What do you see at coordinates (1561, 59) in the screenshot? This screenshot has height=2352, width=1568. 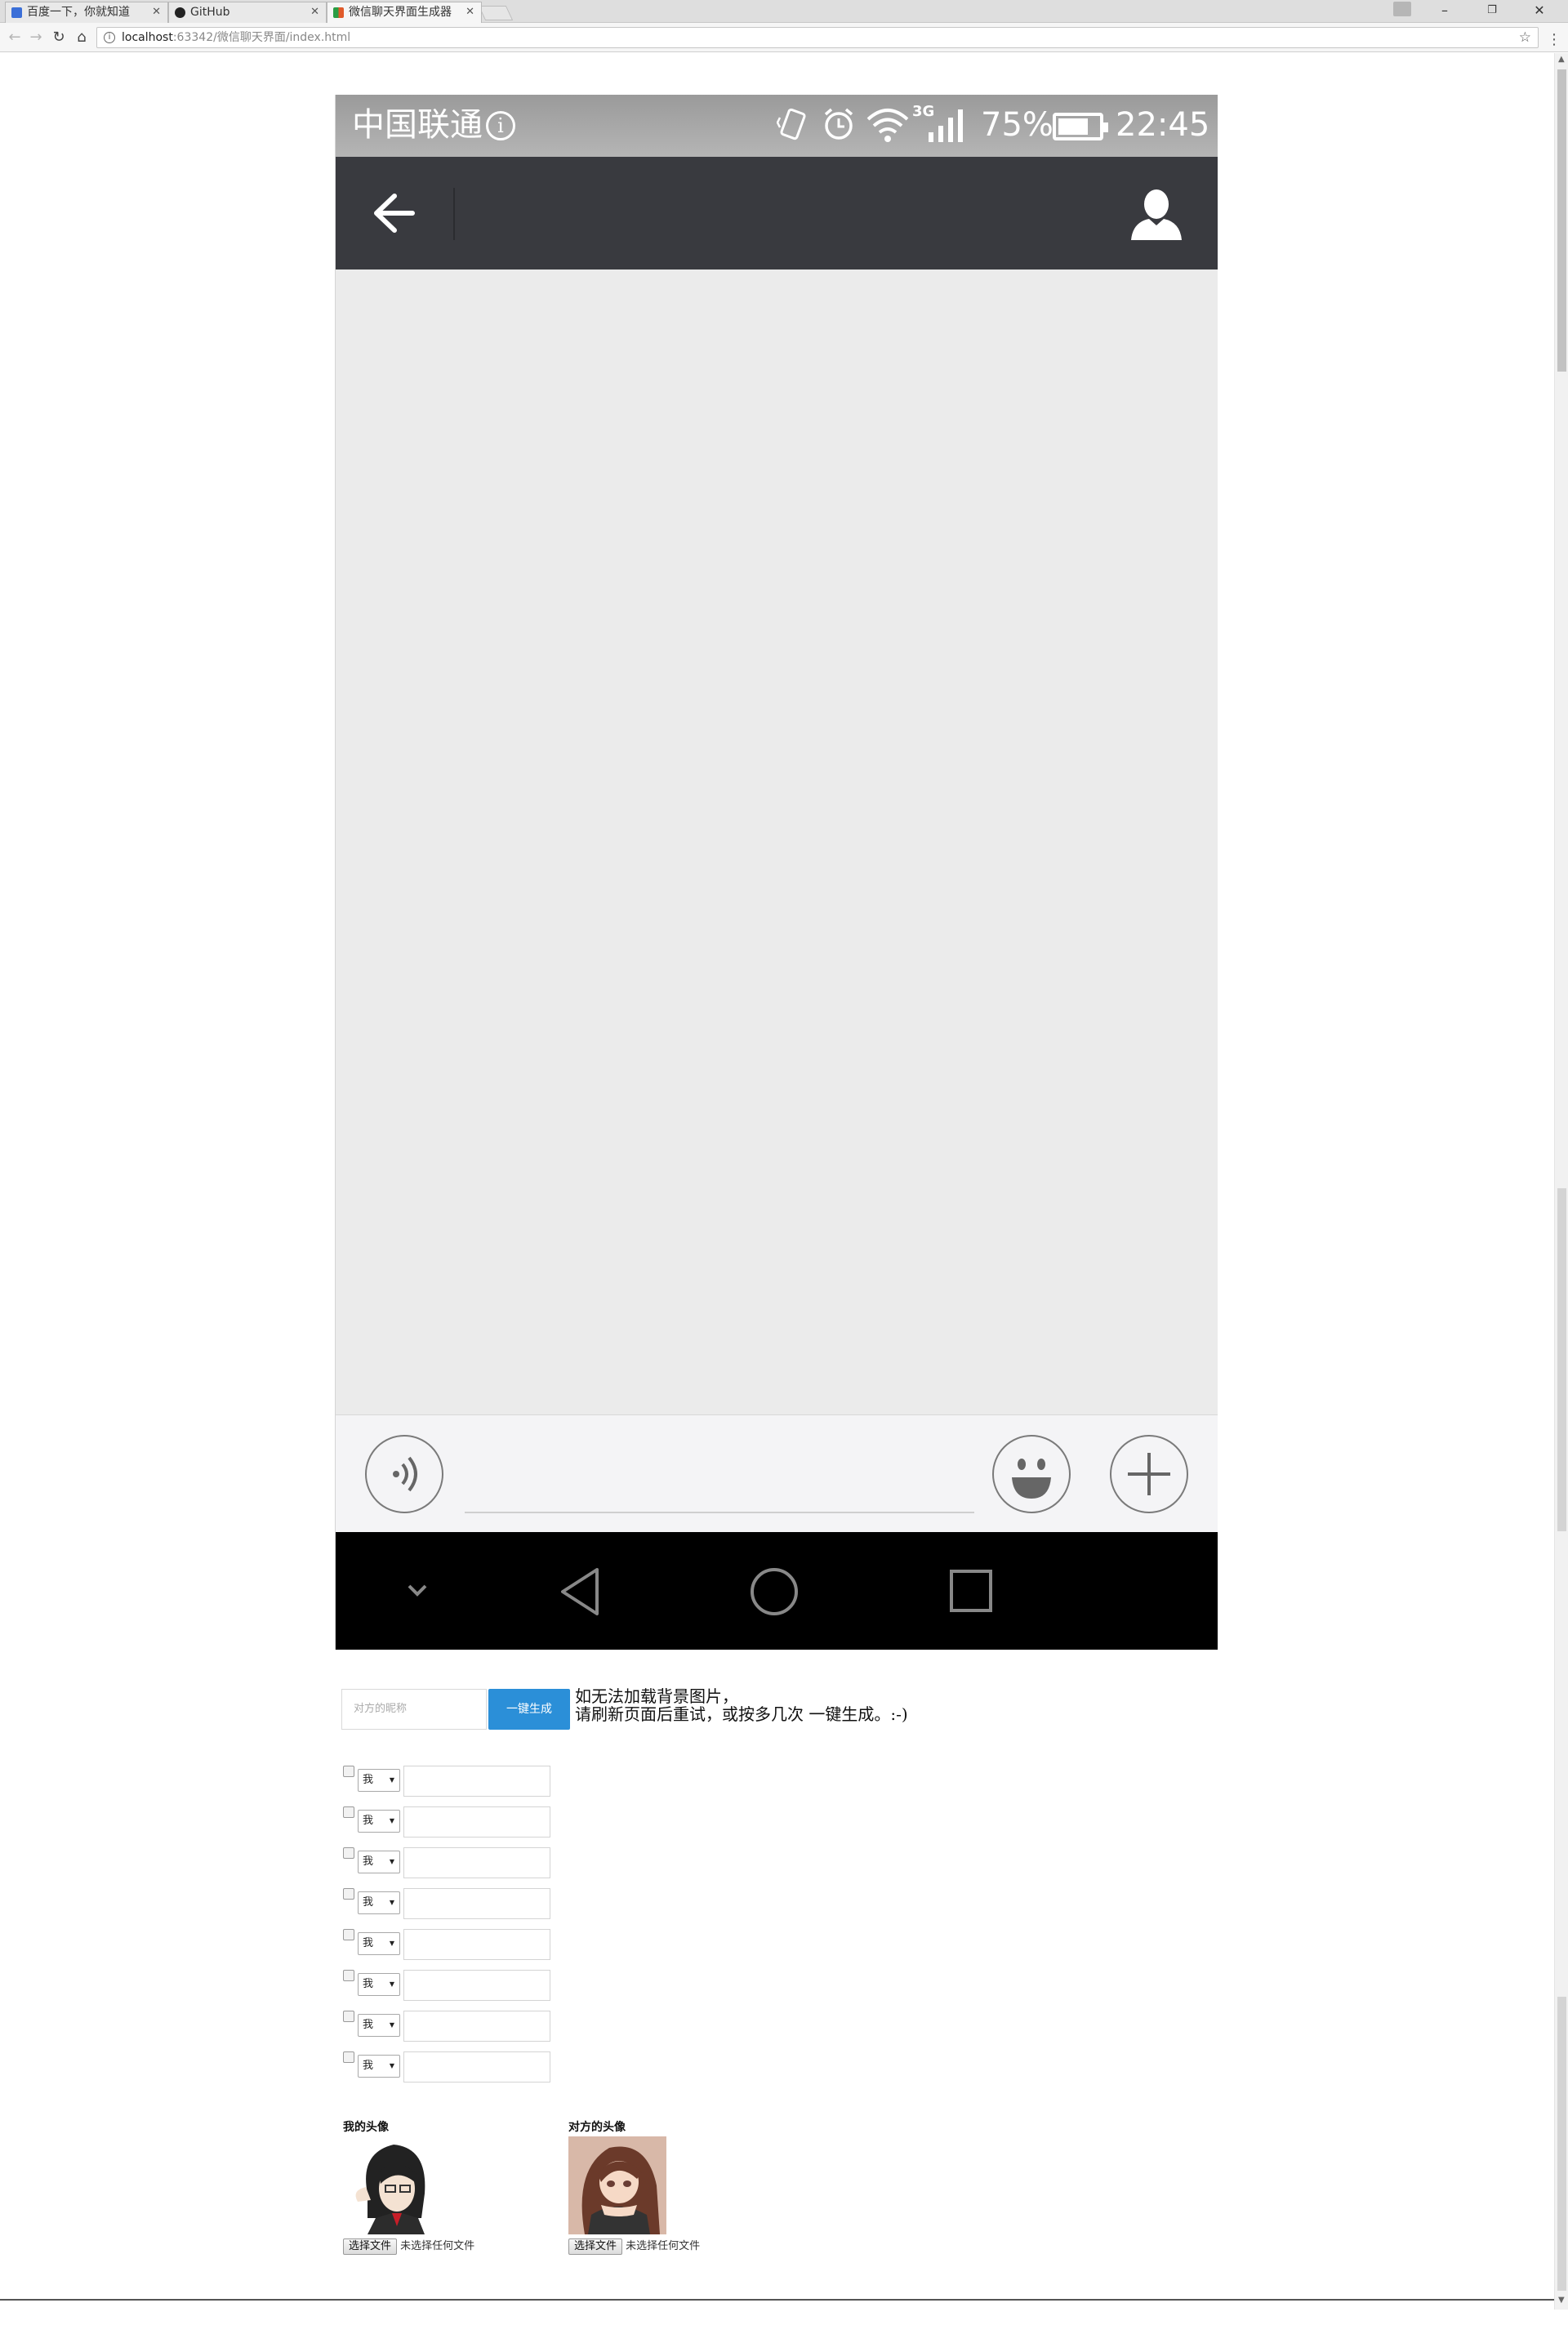 I see `scroll-up-icon: ▲` at bounding box center [1561, 59].